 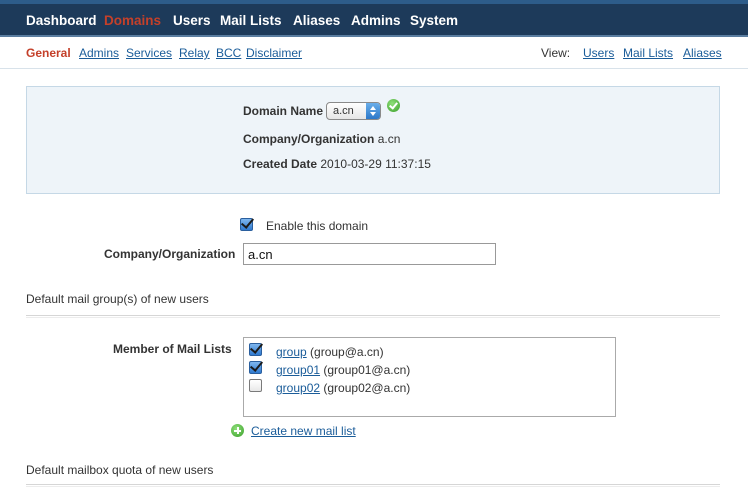 What do you see at coordinates (194, 53) in the screenshot?
I see `tab-relay: Relay` at bounding box center [194, 53].